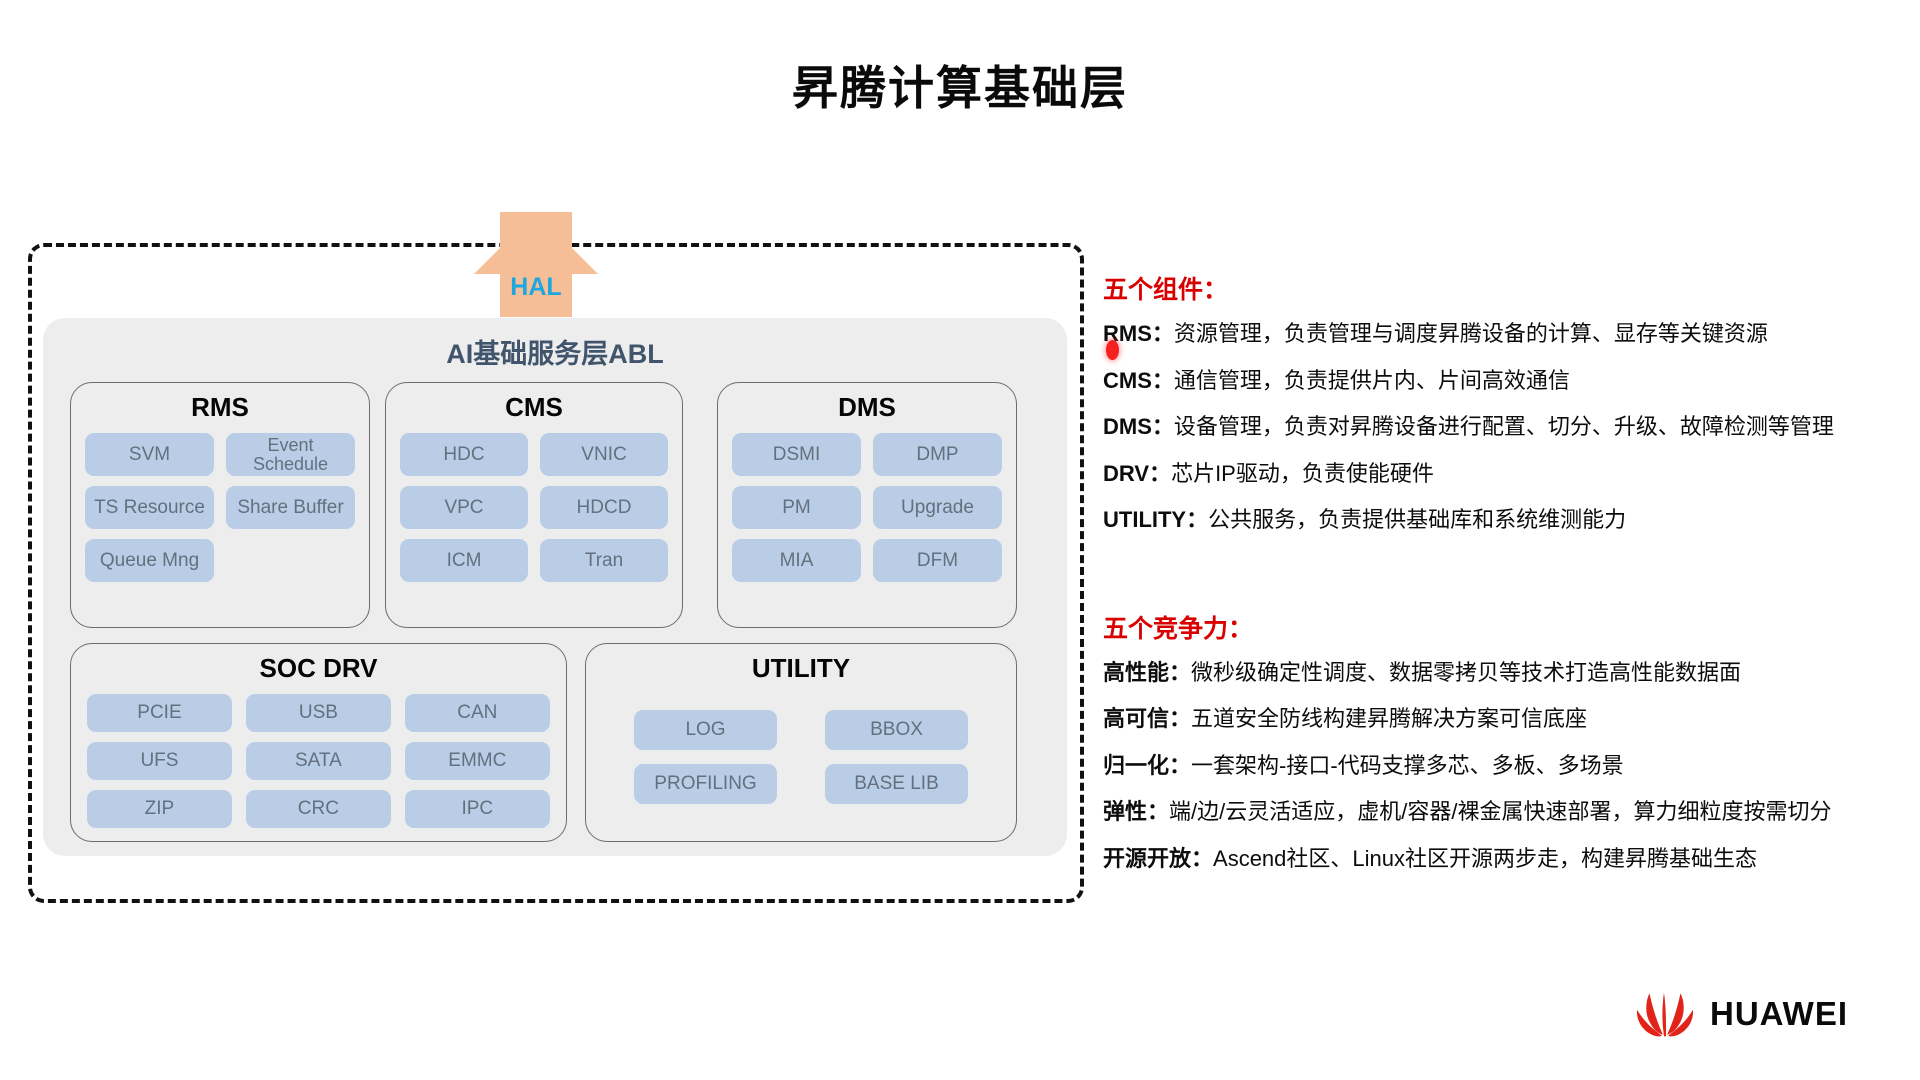 Image resolution: width=1920 pixels, height=1080 pixels. Describe the element at coordinates (1503, 474) in the screenshot. I see `component-item-drv: DRV：芯片IP驱动，负责使能硬件` at that location.